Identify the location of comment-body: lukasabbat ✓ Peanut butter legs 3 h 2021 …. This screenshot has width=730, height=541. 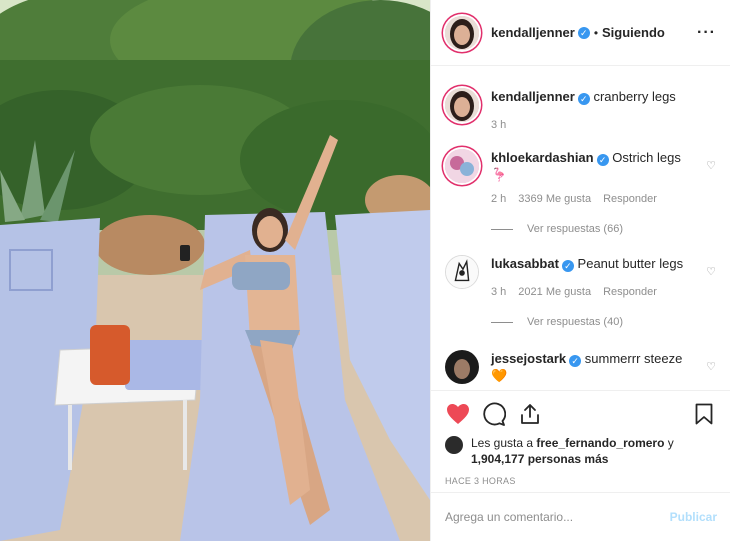
(603, 291).